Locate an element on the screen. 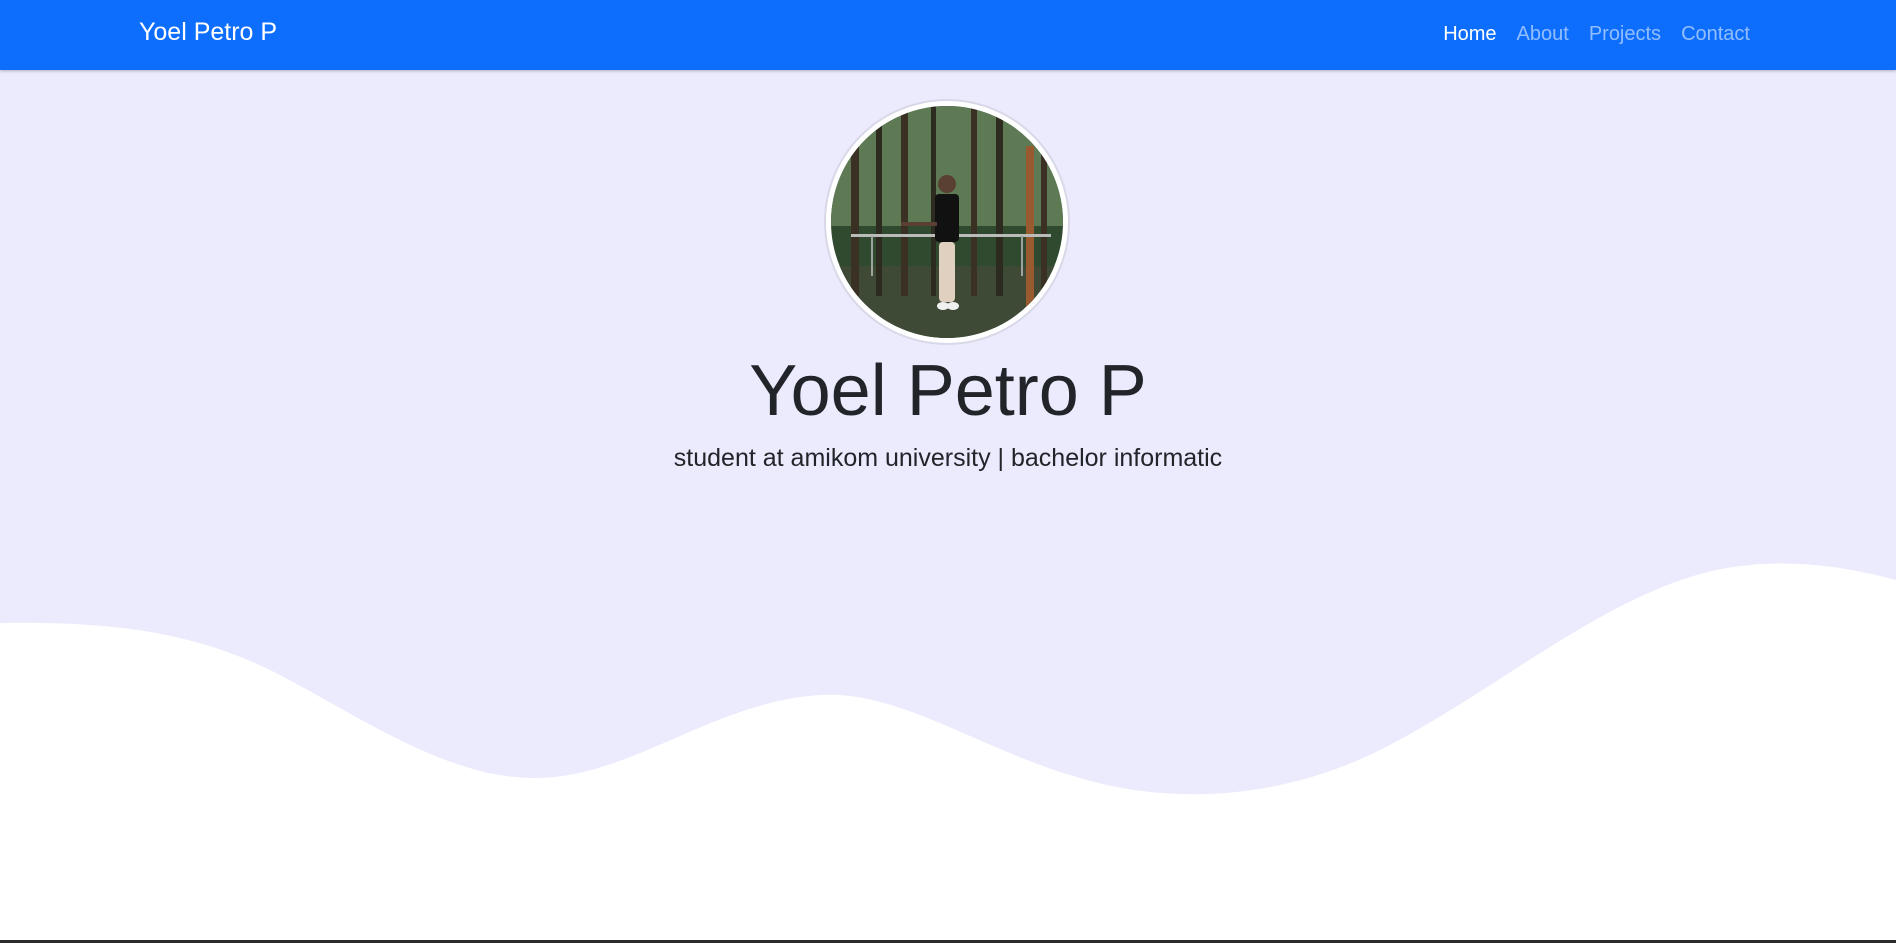 The image size is (1896, 943). nav-links: Home About Projects Contact is located at coordinates (1596, 34).